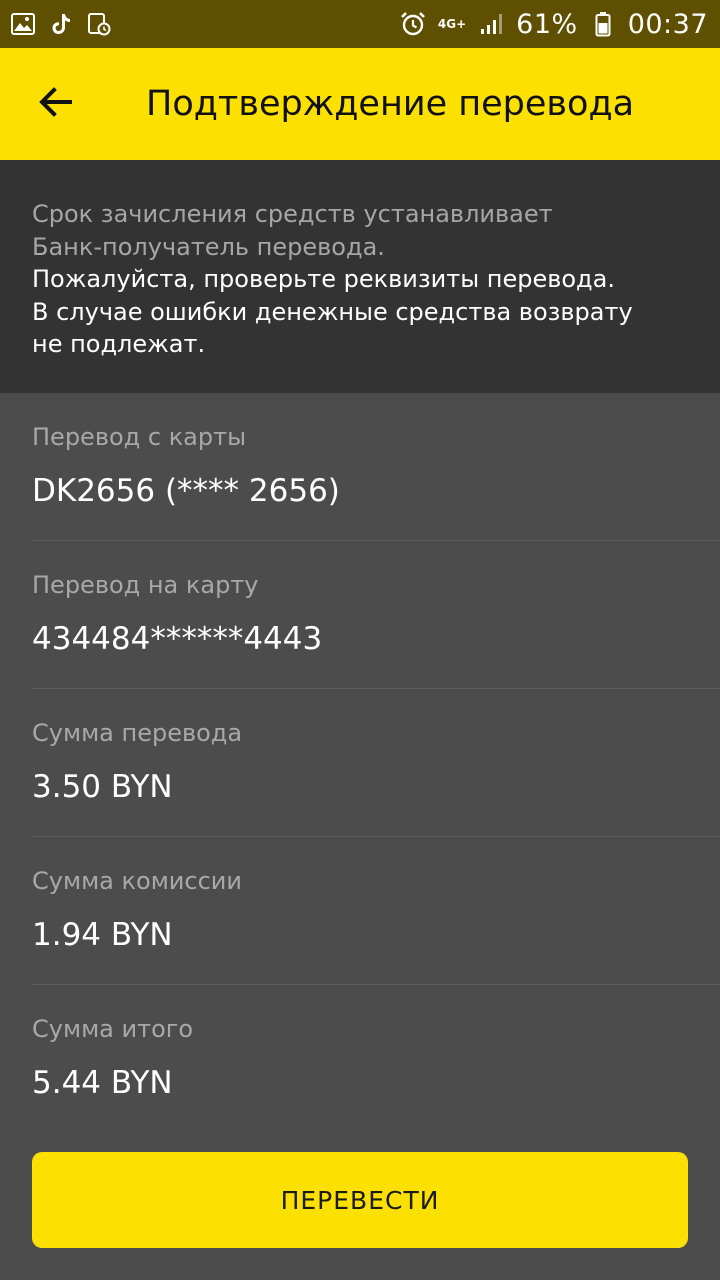 Image resolution: width=720 pixels, height=1280 pixels. What do you see at coordinates (452, 23) in the screenshot?
I see `network-type: 4G+` at bounding box center [452, 23].